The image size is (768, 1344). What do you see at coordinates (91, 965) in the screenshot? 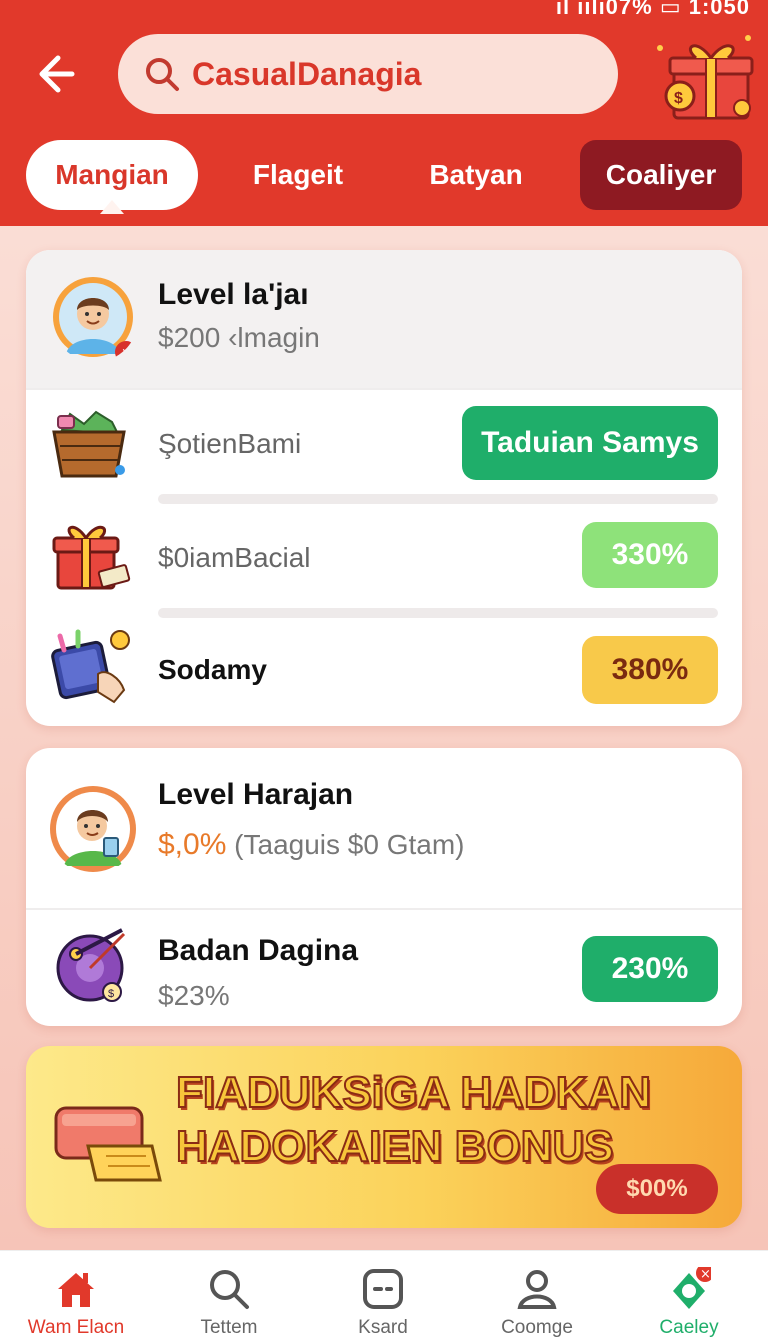
I see `guitar-disc-icon: $` at bounding box center [91, 965].